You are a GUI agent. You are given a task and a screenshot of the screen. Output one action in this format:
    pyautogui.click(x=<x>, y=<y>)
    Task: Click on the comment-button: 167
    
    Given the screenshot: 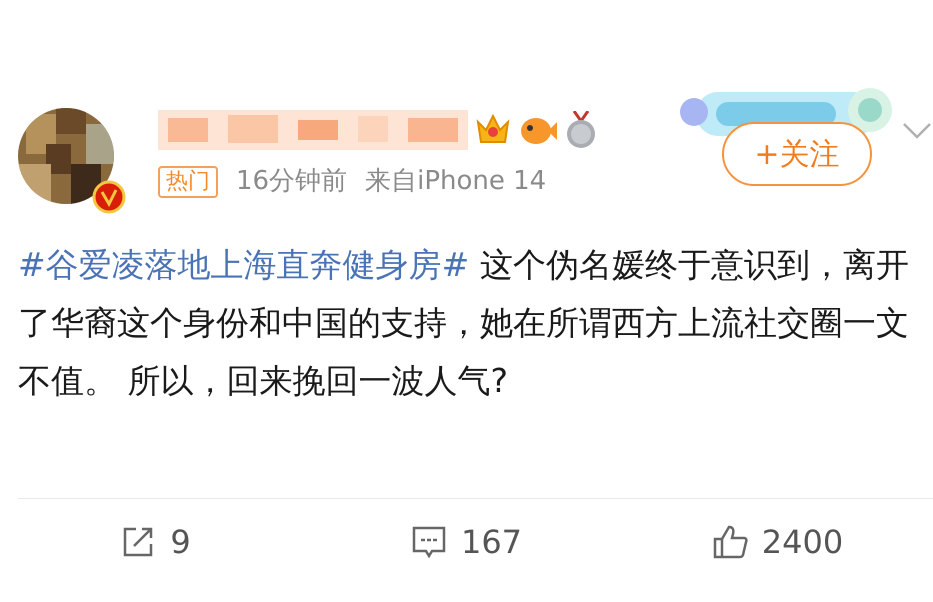 What is the action you would take?
    pyautogui.click(x=466, y=542)
    